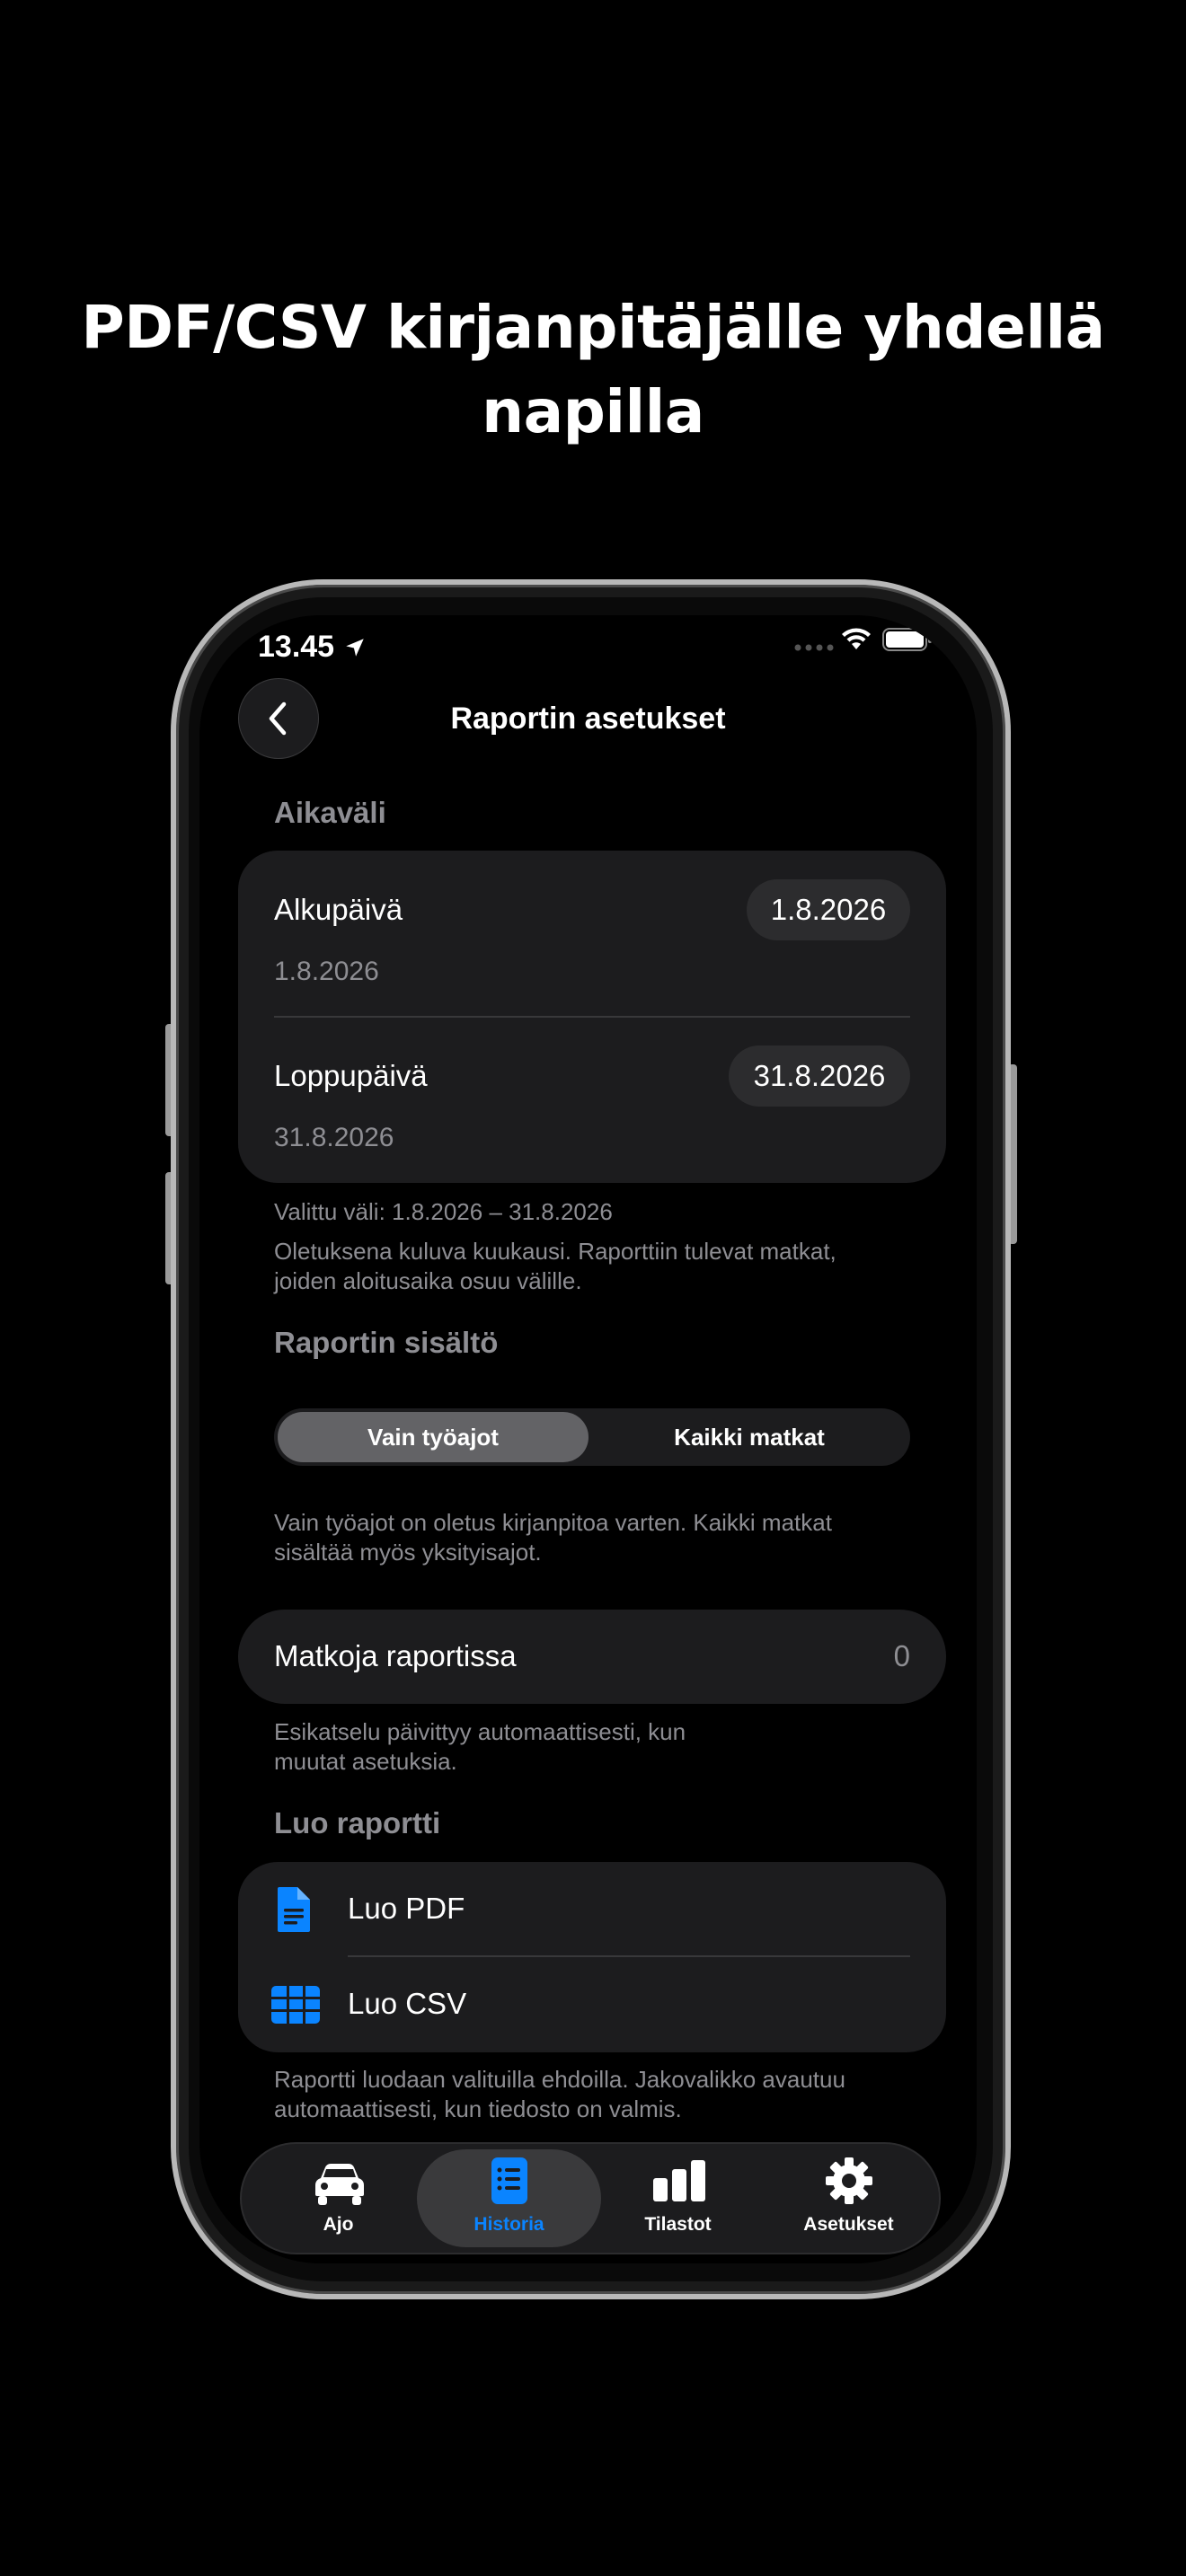  I want to click on content-hint-2: sisältää myös yksityisajot., so click(408, 1552).